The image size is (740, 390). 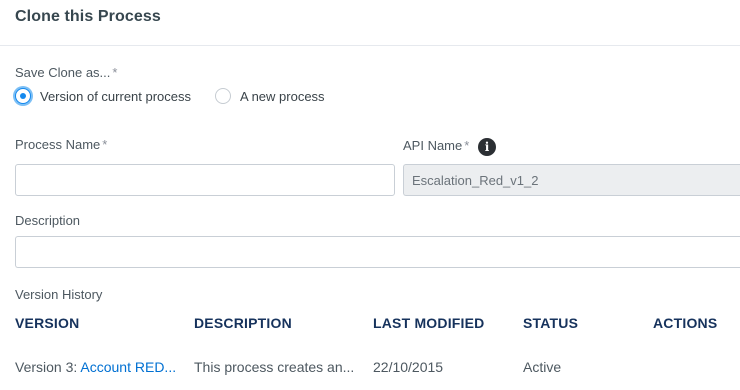 What do you see at coordinates (282, 96) in the screenshot?
I see `radio-new-process-label: A new process` at bounding box center [282, 96].